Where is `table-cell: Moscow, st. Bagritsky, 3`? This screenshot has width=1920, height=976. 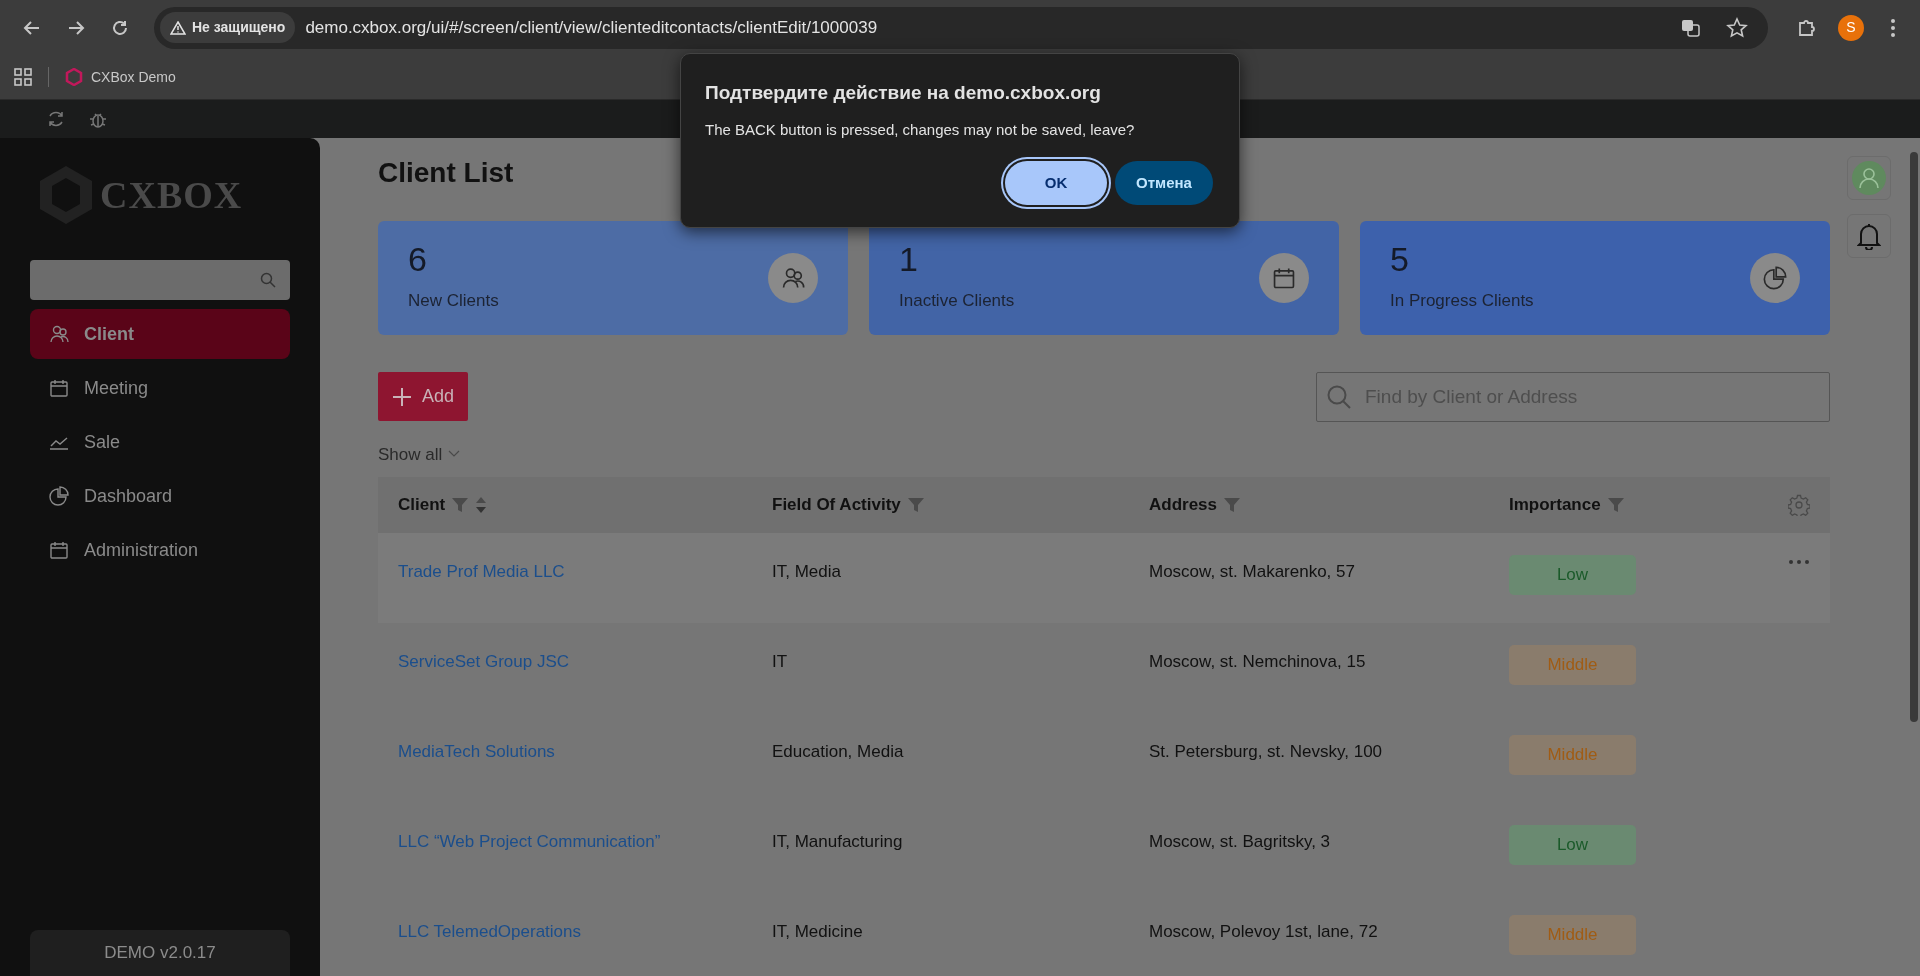 table-cell: Moscow, st. Bagritsky, 3 is located at coordinates (1240, 842).